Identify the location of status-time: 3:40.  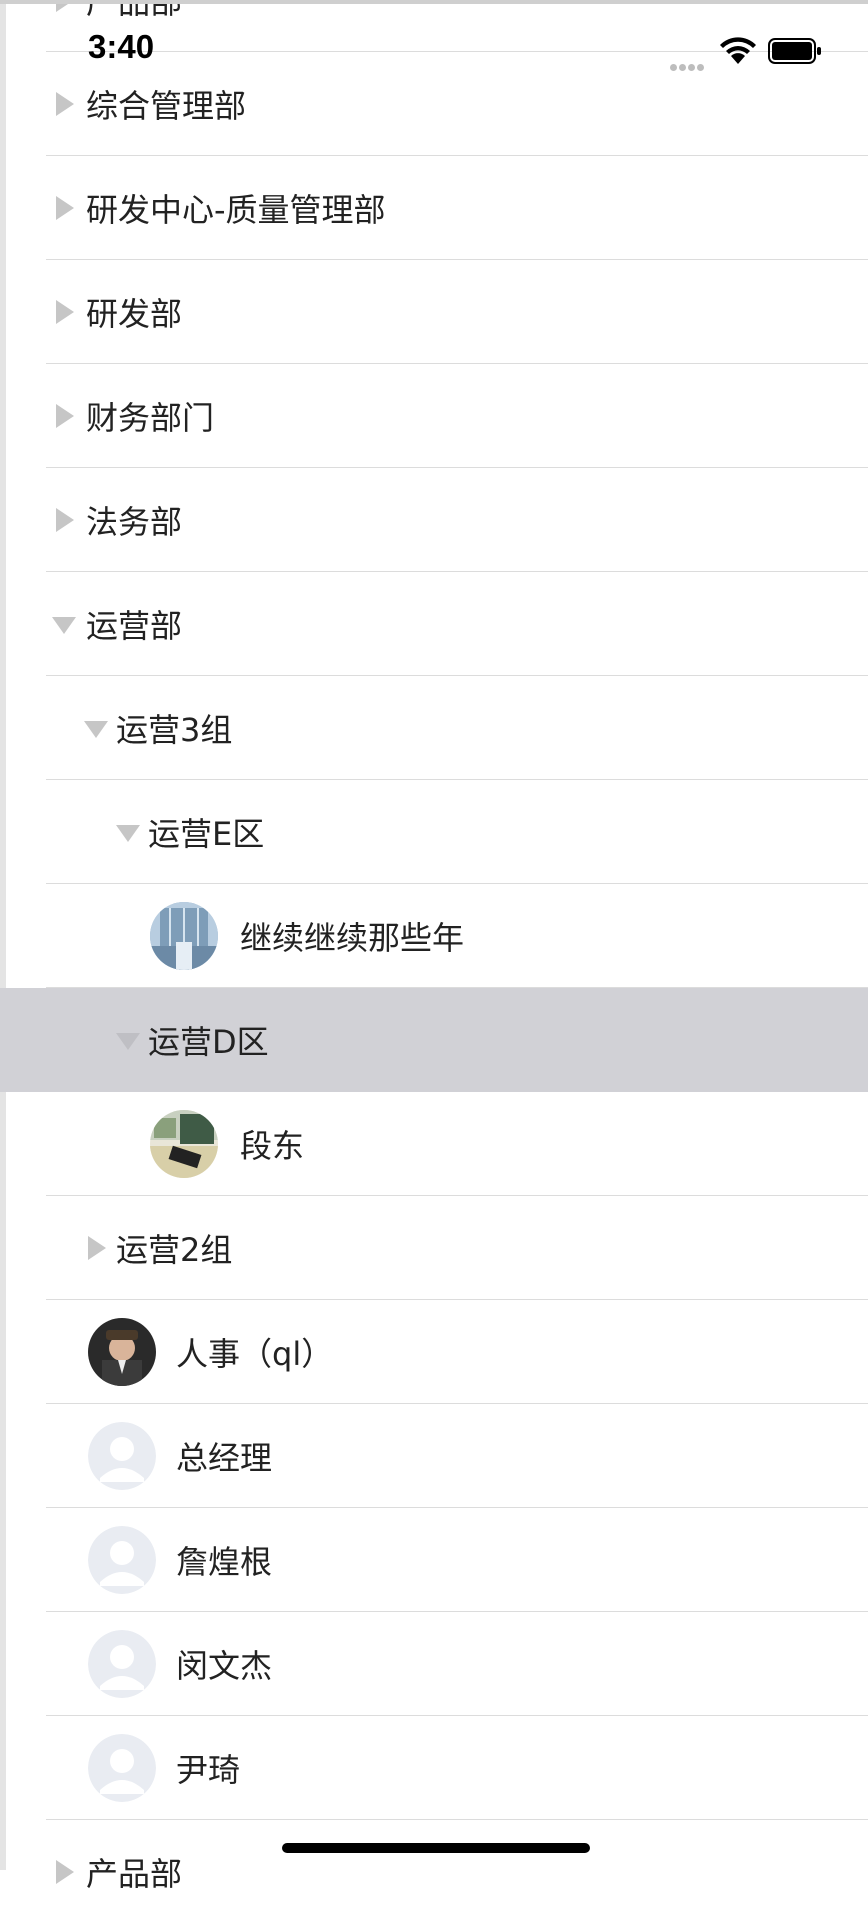
(121, 46).